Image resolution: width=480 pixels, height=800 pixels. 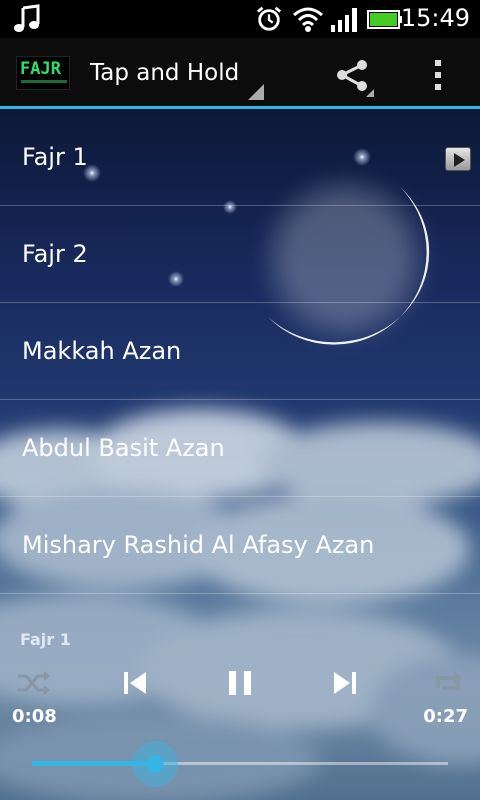 What do you see at coordinates (240, 157) in the screenshot?
I see `list-item: Fajr 1` at bounding box center [240, 157].